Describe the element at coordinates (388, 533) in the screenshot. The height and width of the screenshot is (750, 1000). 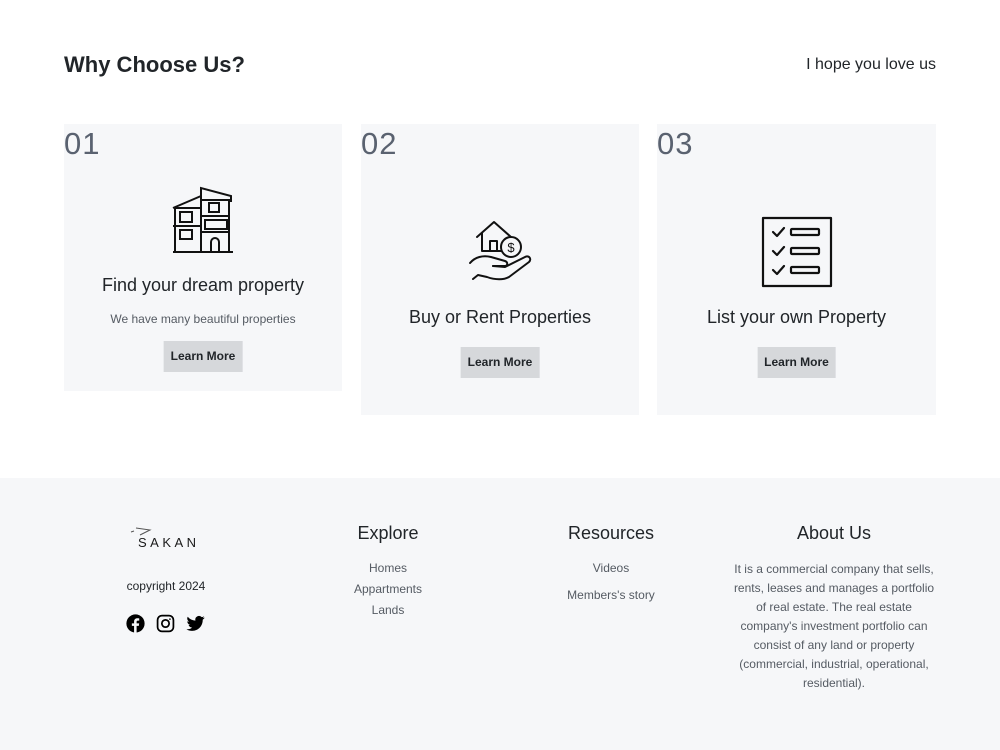
I see `explore-heading: Explore` at that location.